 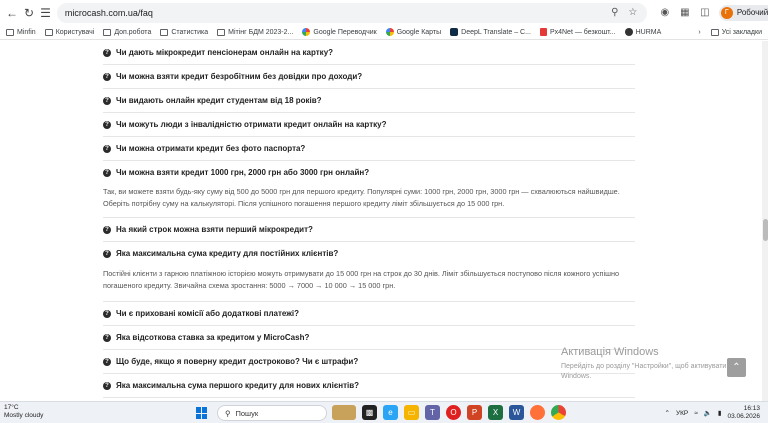 I want to click on volume-icon: 🔈, so click(x=708, y=413).